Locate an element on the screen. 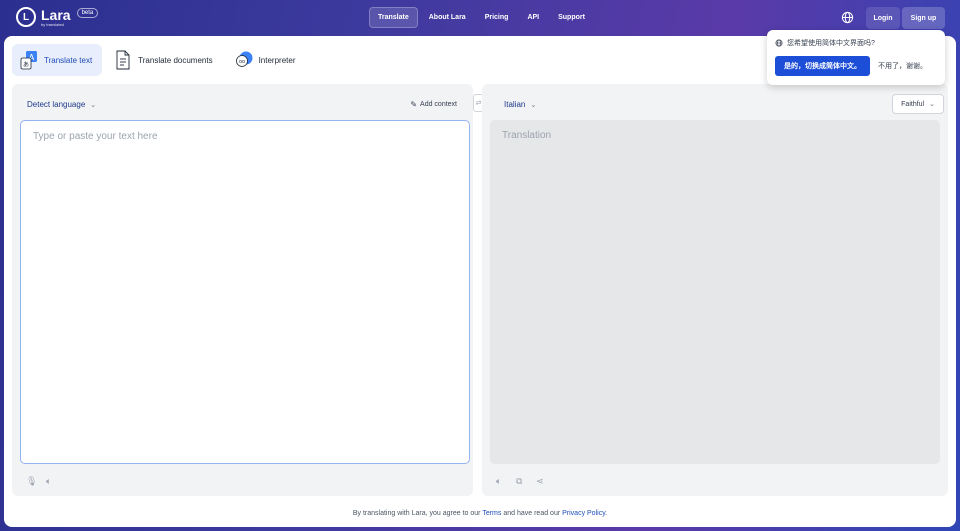 The image size is (960, 531). logo-name: Lara is located at coordinates (56, 14).